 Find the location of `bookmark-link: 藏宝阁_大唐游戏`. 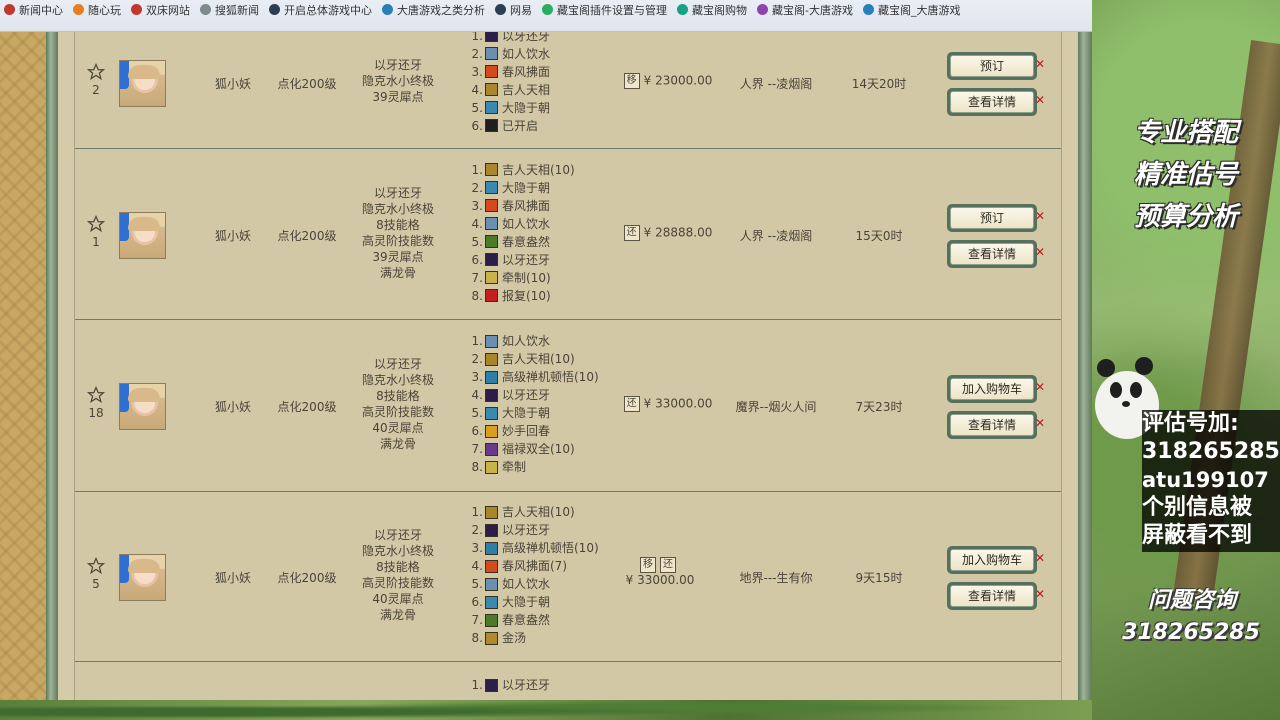

bookmark-link: 藏宝阁_大唐游戏 is located at coordinates (913, 10).